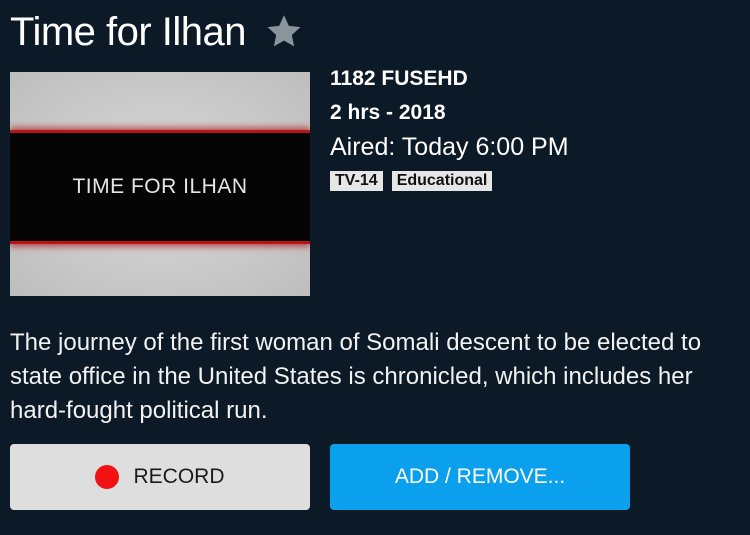 The width and height of the screenshot is (750, 535). Describe the element at coordinates (179, 476) in the screenshot. I see `record-button-label: RECORD` at that location.